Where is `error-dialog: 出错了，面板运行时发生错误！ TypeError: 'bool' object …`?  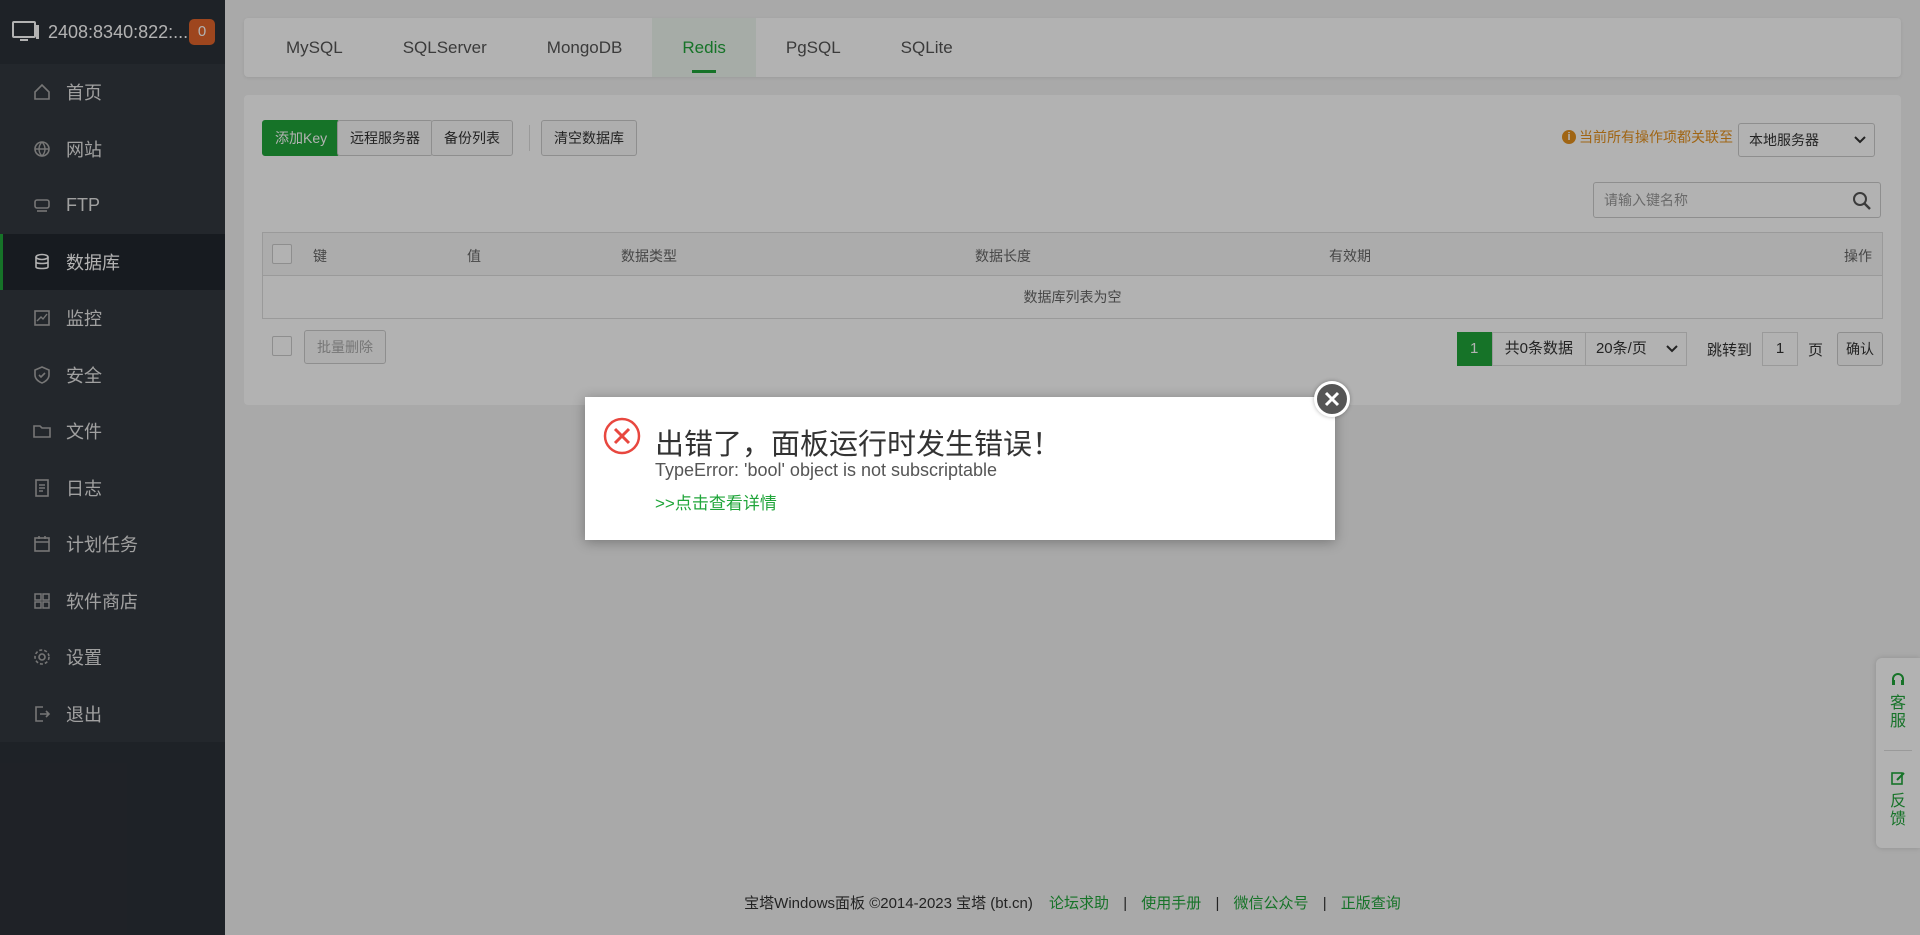
error-dialog: 出错了，面板运行时发生错误！ TypeError: 'bool' object … is located at coordinates (960, 468).